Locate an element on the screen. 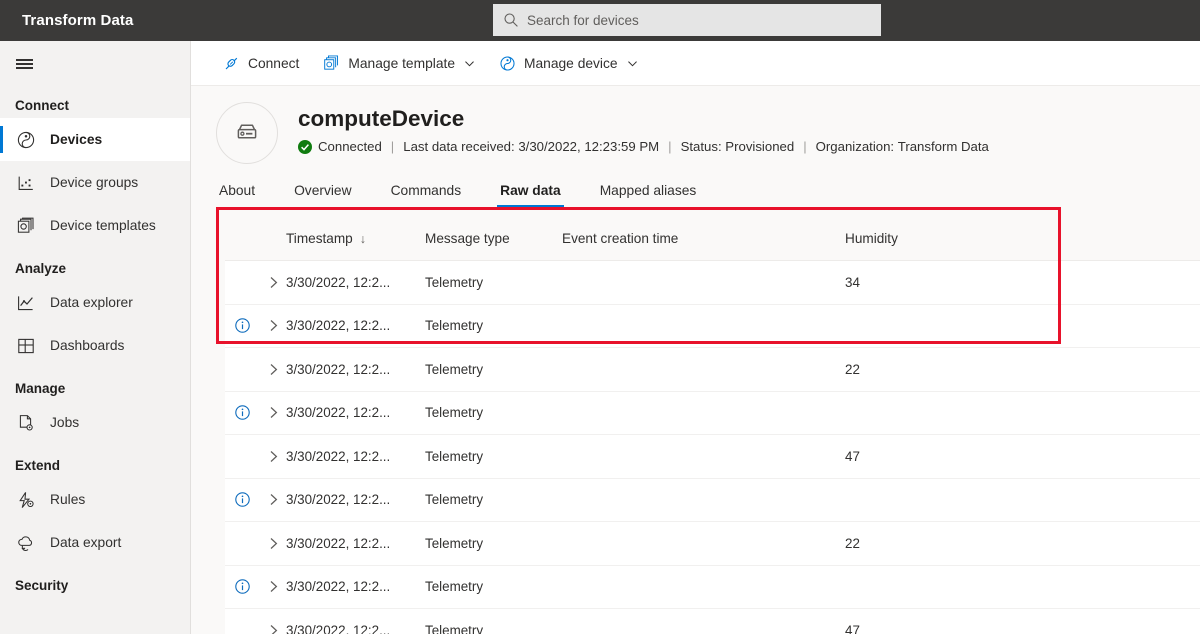  manage-device-icon is located at coordinates (507, 63).